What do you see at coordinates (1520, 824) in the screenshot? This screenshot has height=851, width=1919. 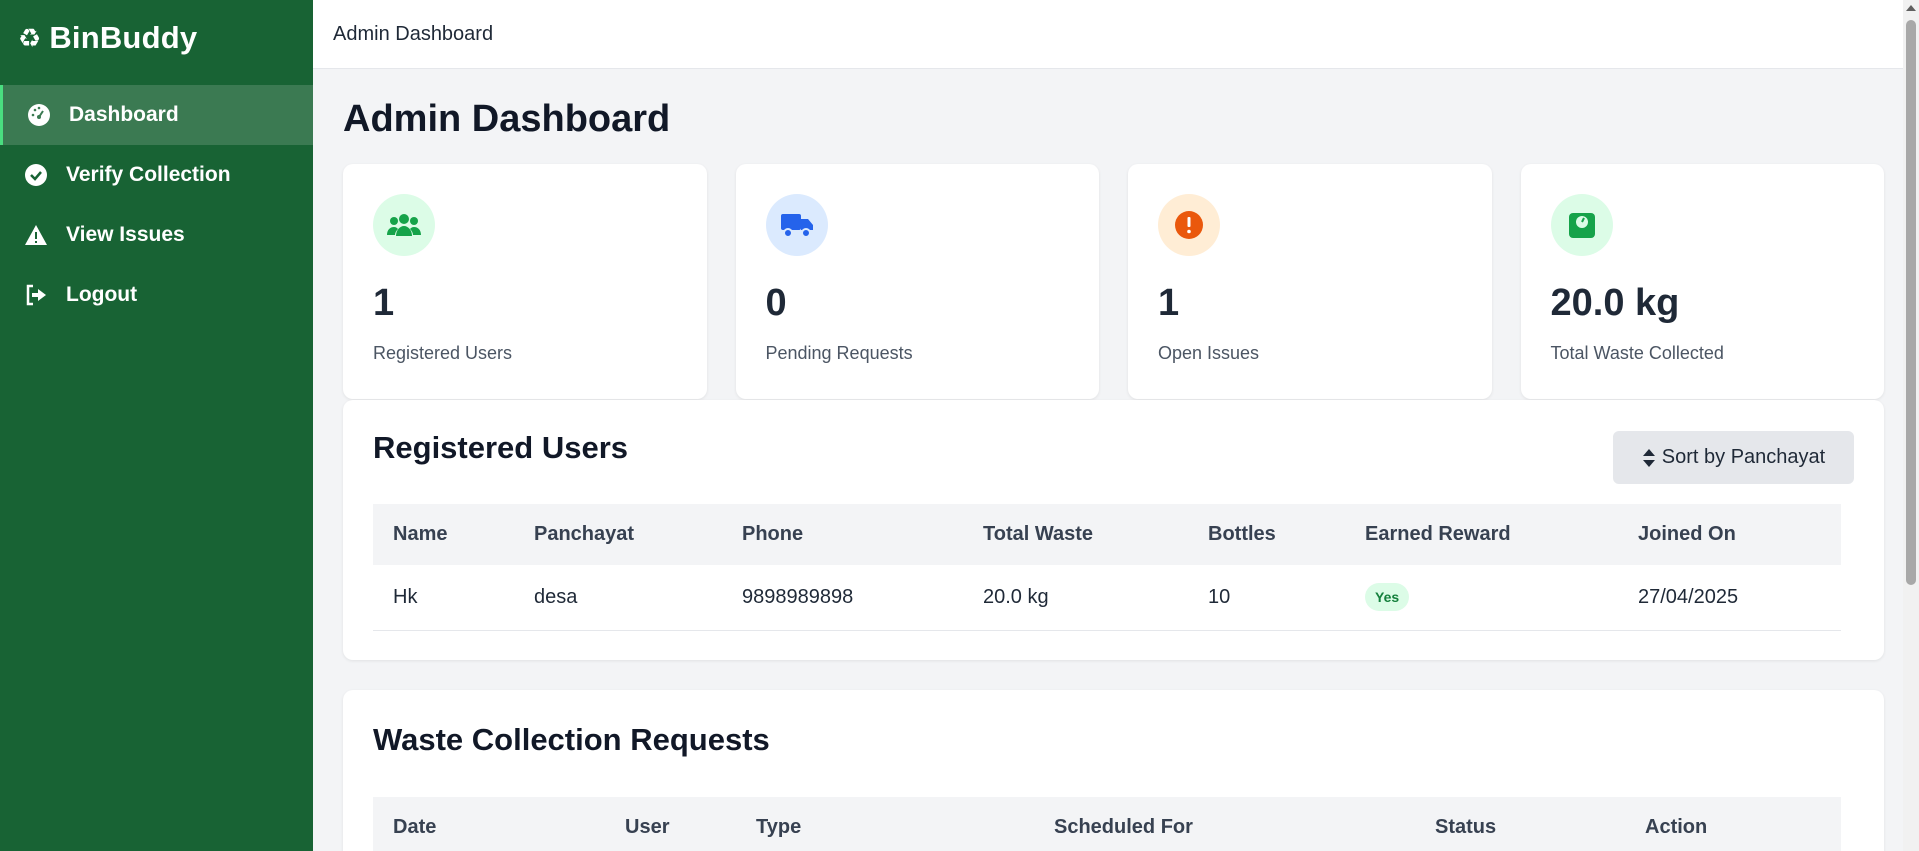 I see `column-header: Status` at bounding box center [1520, 824].